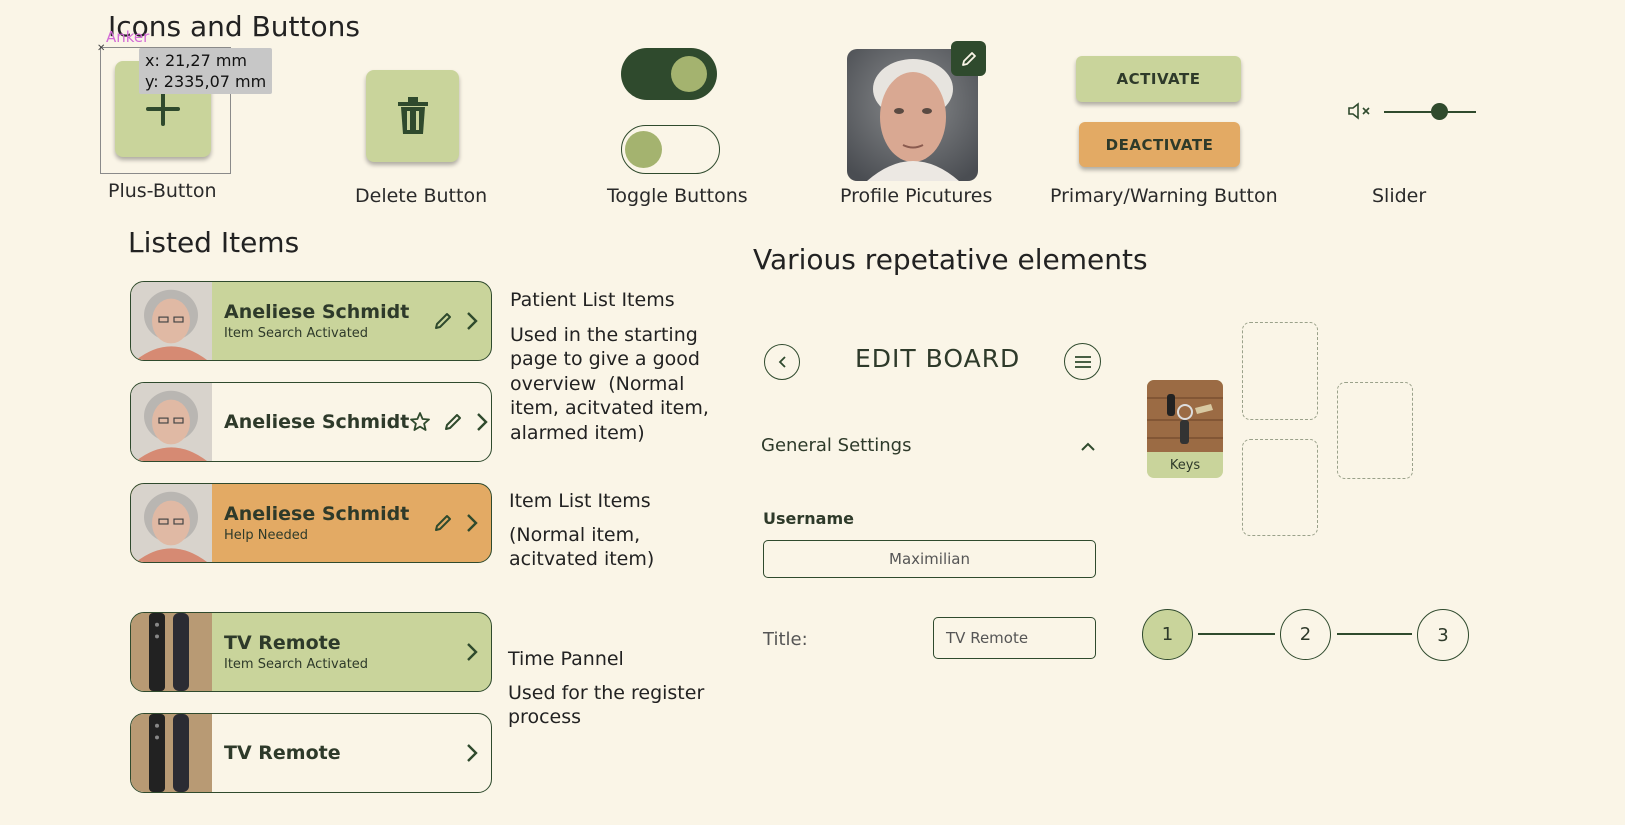  Describe the element at coordinates (1088, 447) in the screenshot. I see `chevron-up-icon` at that location.